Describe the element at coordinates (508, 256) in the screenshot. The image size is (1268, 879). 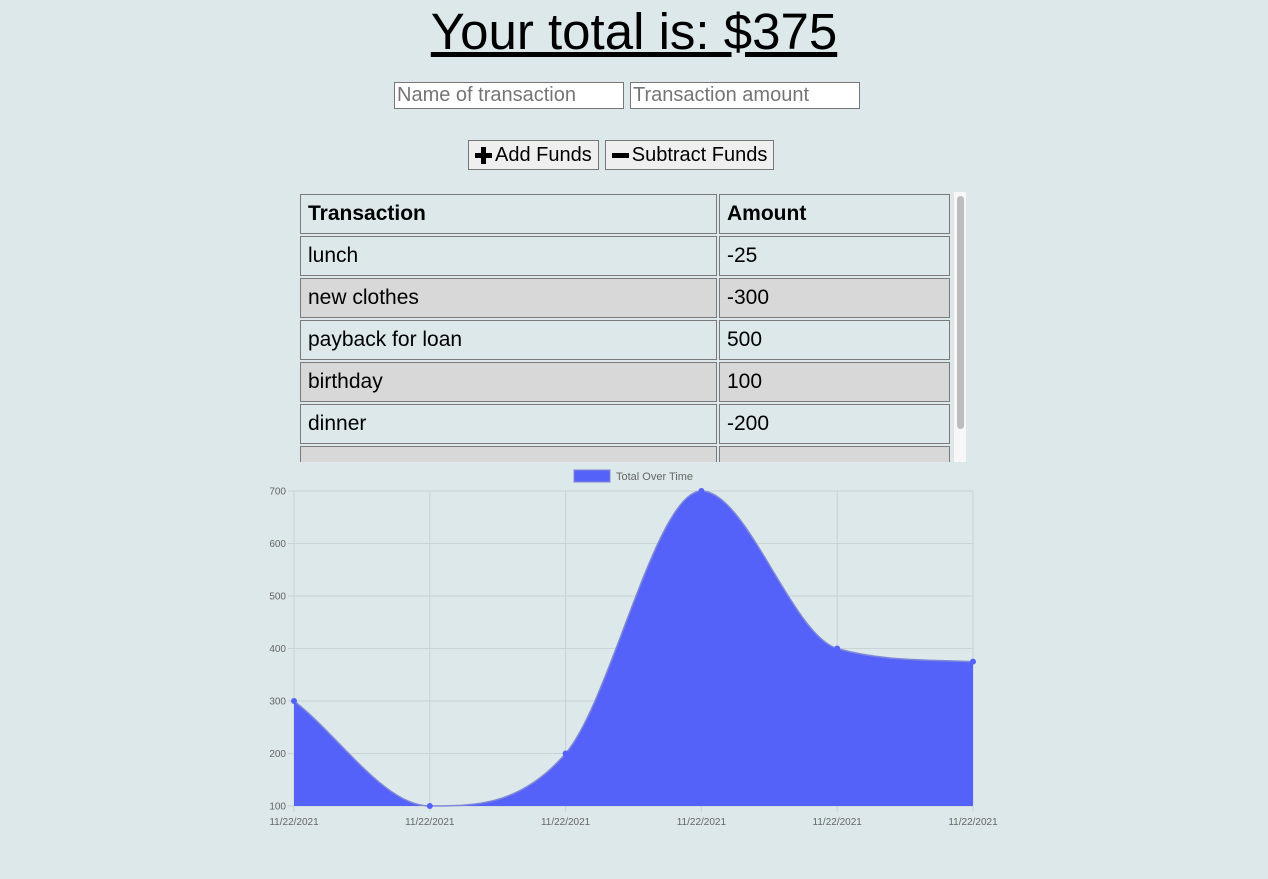
I see `transaction-name-cell: lunch` at that location.